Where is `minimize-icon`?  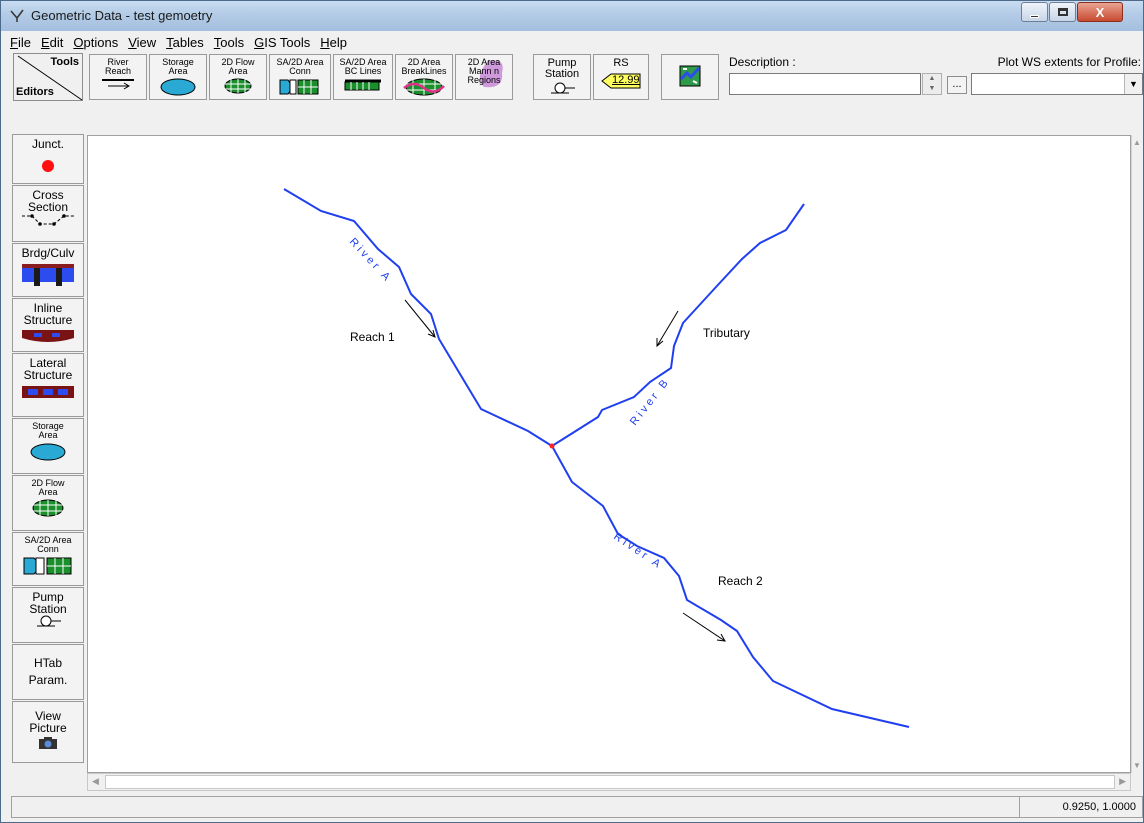 minimize-icon is located at coordinates (1034, 16).